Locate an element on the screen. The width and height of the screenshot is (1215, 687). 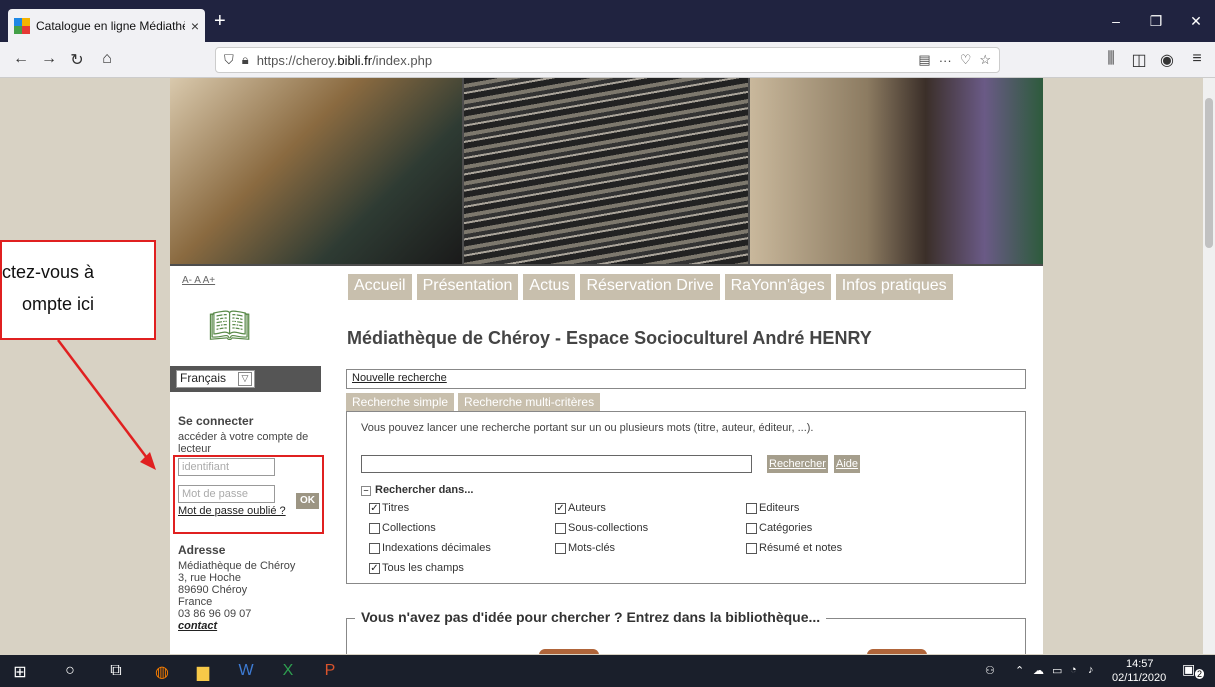
url-text: https://cheroy.bibli.fr/index.php is located at coordinates (584, 60).